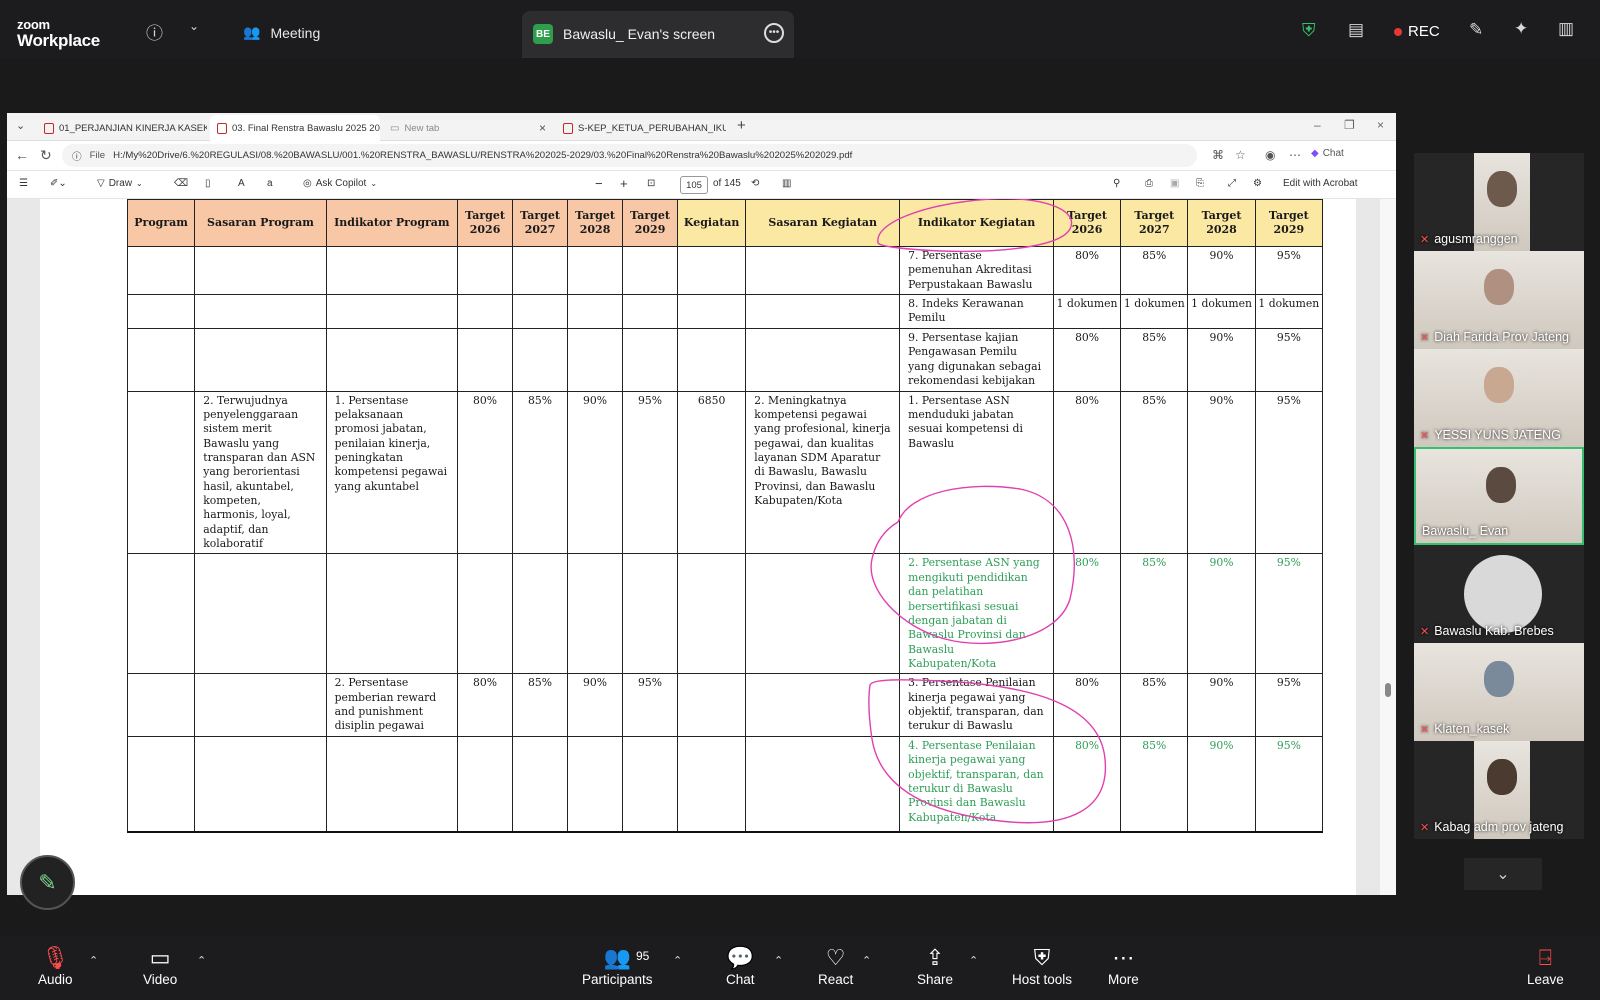 Image resolution: width=1600 pixels, height=1000 pixels. Describe the element at coordinates (1492, 827) in the screenshot. I see `participant-name: ✕ Kabag adm prov jateng` at that location.